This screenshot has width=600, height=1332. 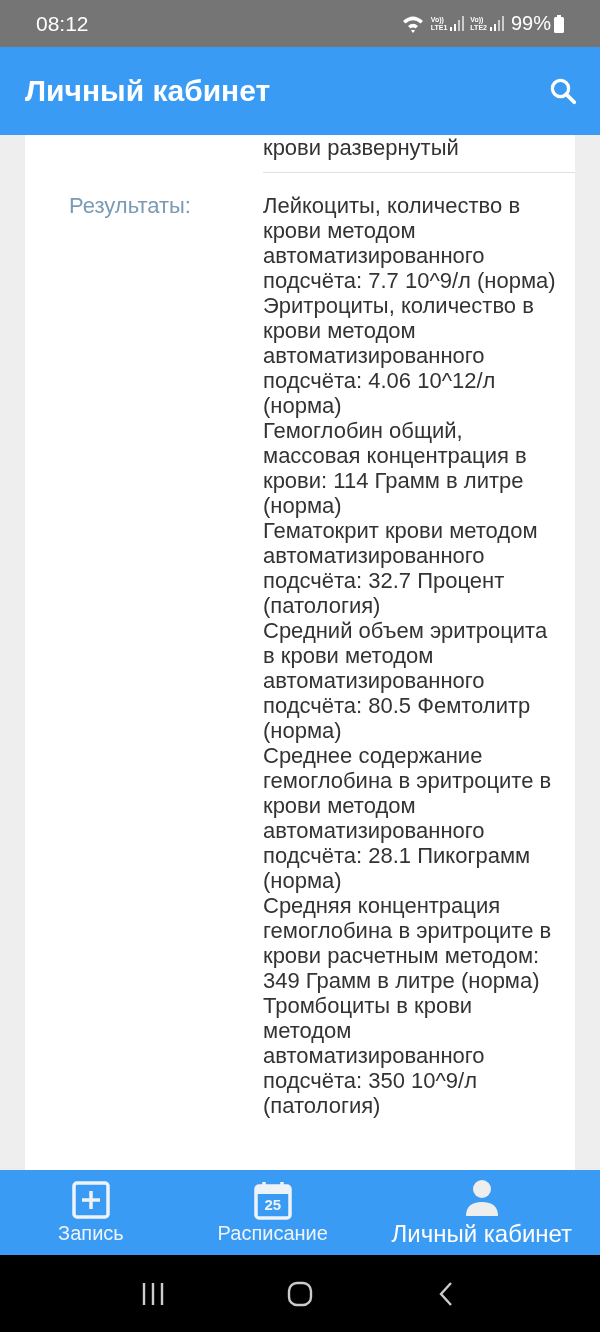 What do you see at coordinates (401, 568) in the screenshot?
I see `result-text: Гематокрит крови методом автоматизированного подсчёта: 32.7 Процент (патология)` at bounding box center [401, 568].